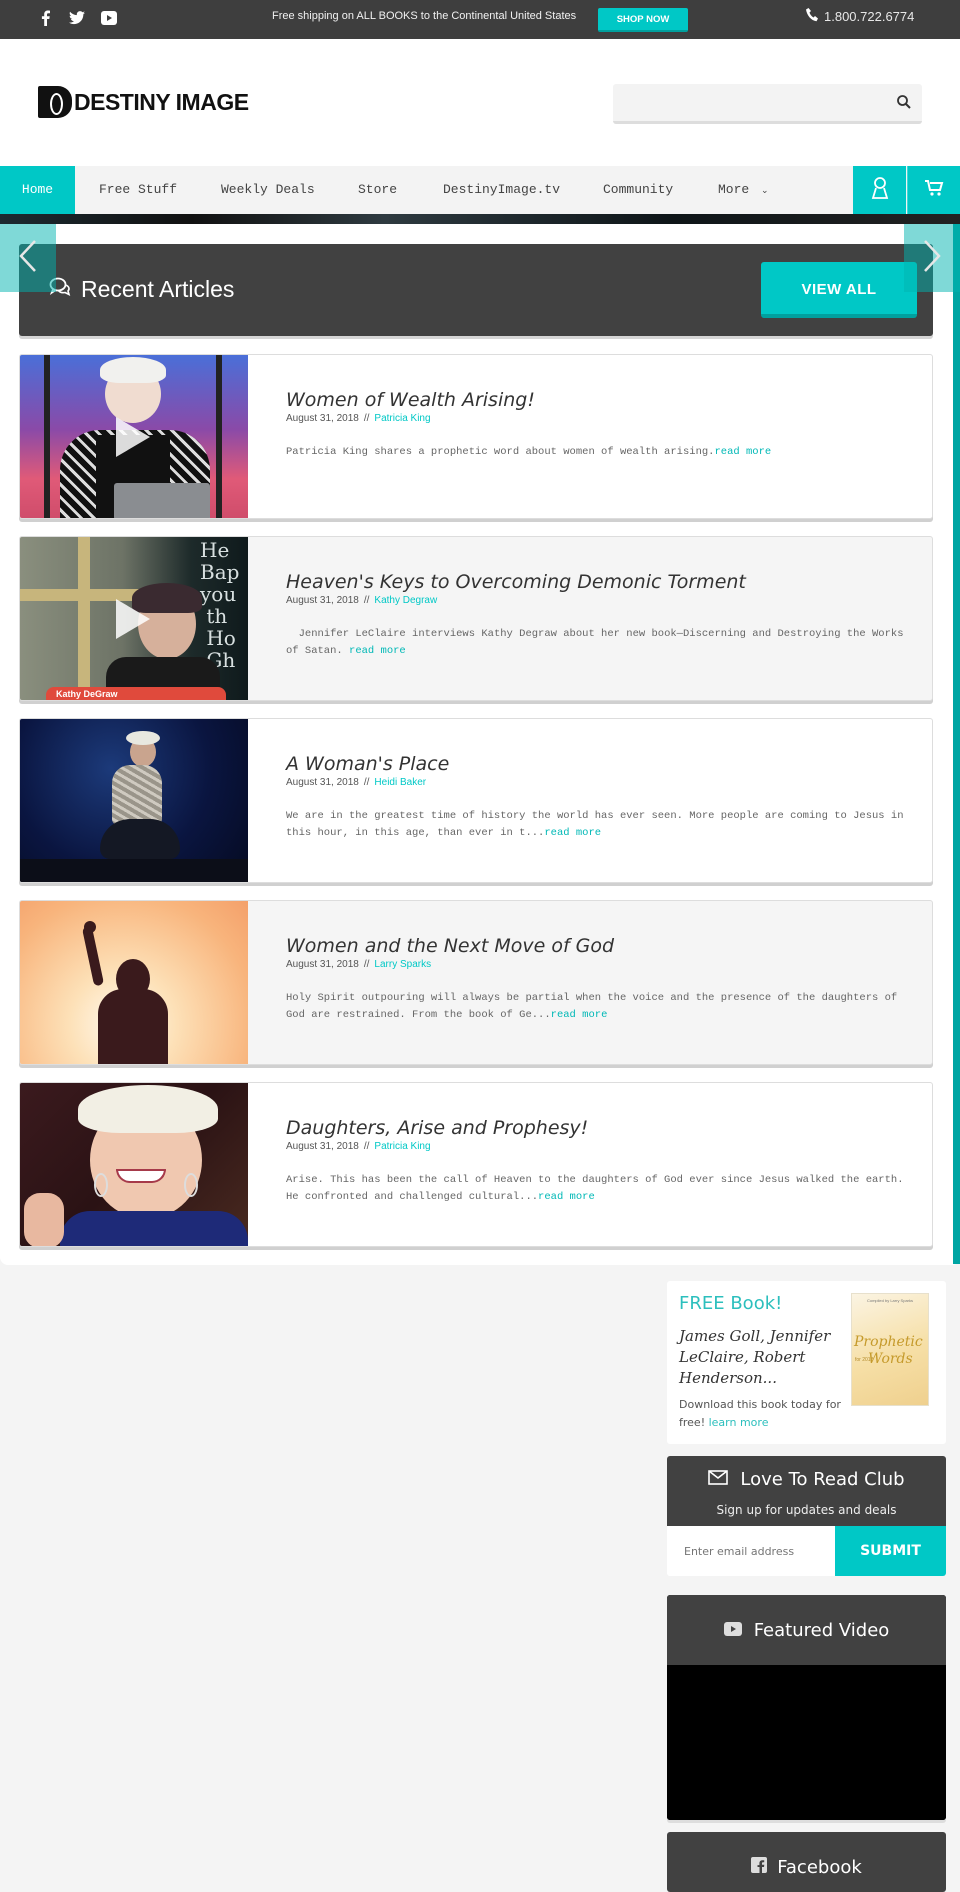 The image size is (960, 1892). I want to click on logo-text: DESTINY IMAGE, so click(161, 101).